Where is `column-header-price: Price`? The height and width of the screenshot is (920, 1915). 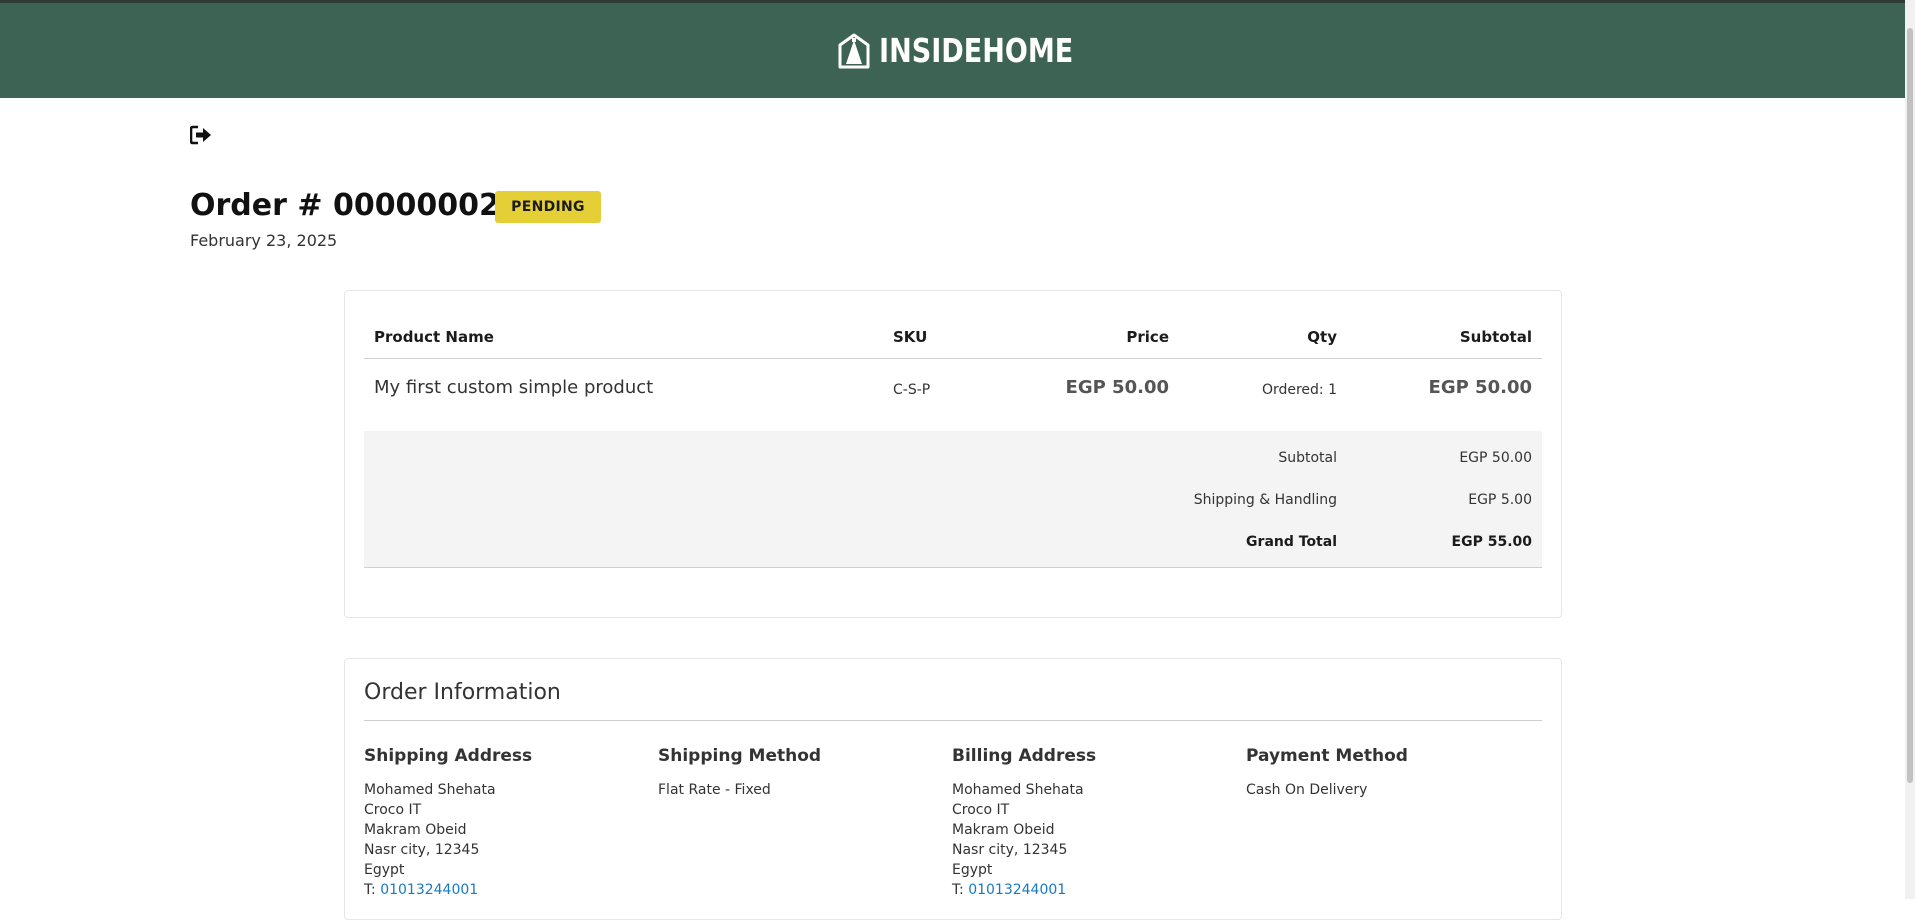 column-header-price: Price is located at coordinates (1147, 337).